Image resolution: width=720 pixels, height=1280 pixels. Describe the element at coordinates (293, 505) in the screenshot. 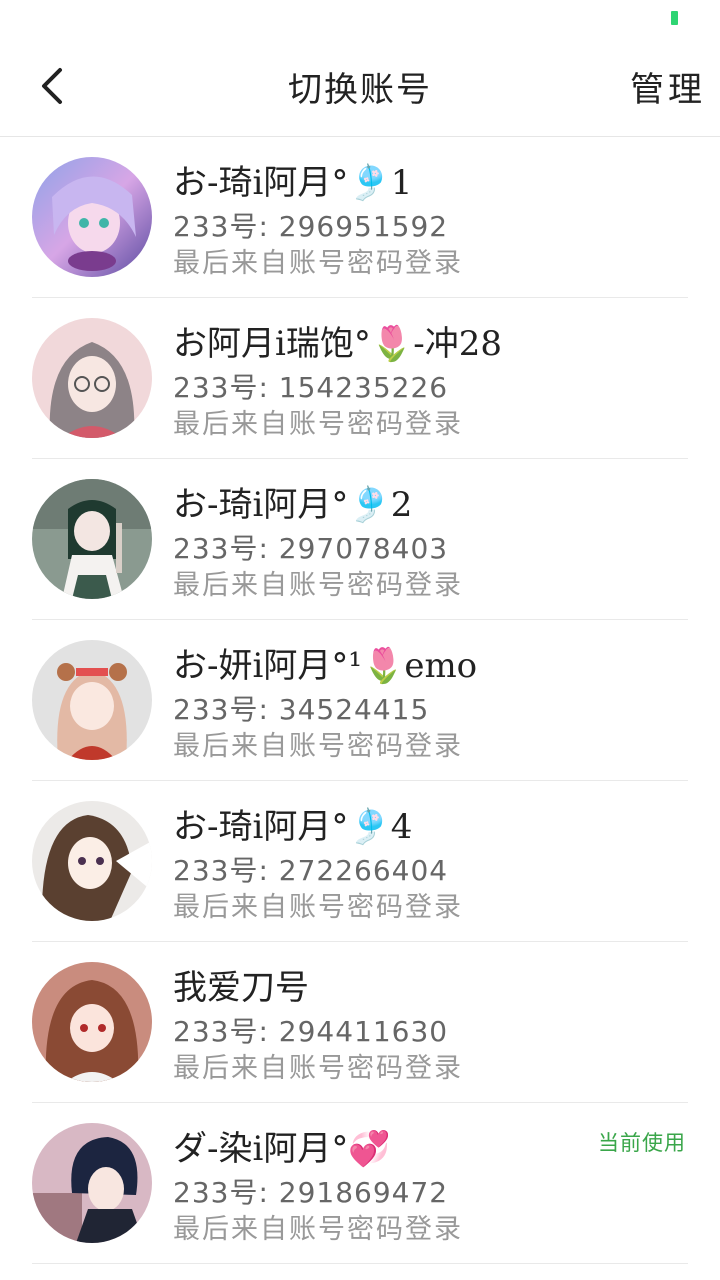

I see `account-name: お-琦i阿月°🎐2` at that location.